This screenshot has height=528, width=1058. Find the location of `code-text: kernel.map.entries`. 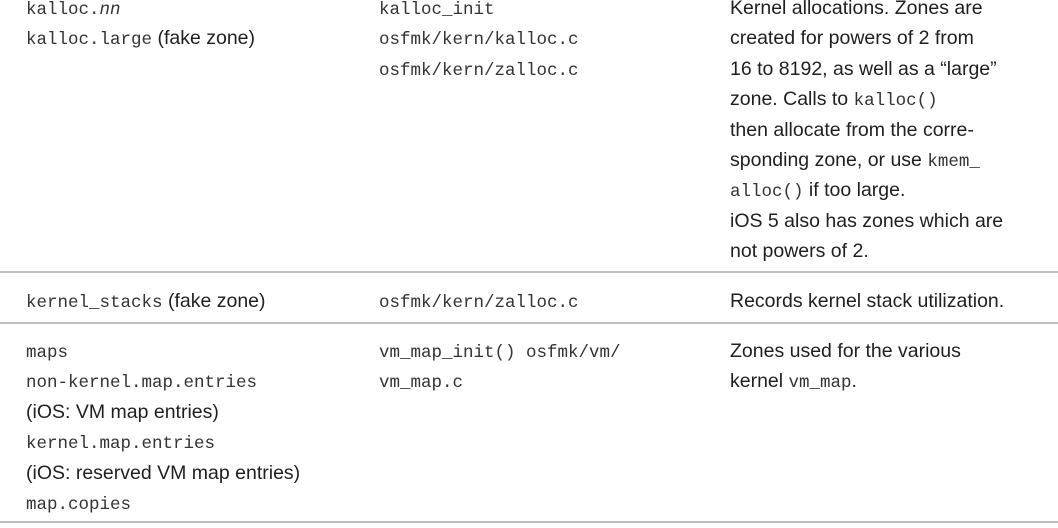

code-text: kernel.map.entries is located at coordinates (121, 444).